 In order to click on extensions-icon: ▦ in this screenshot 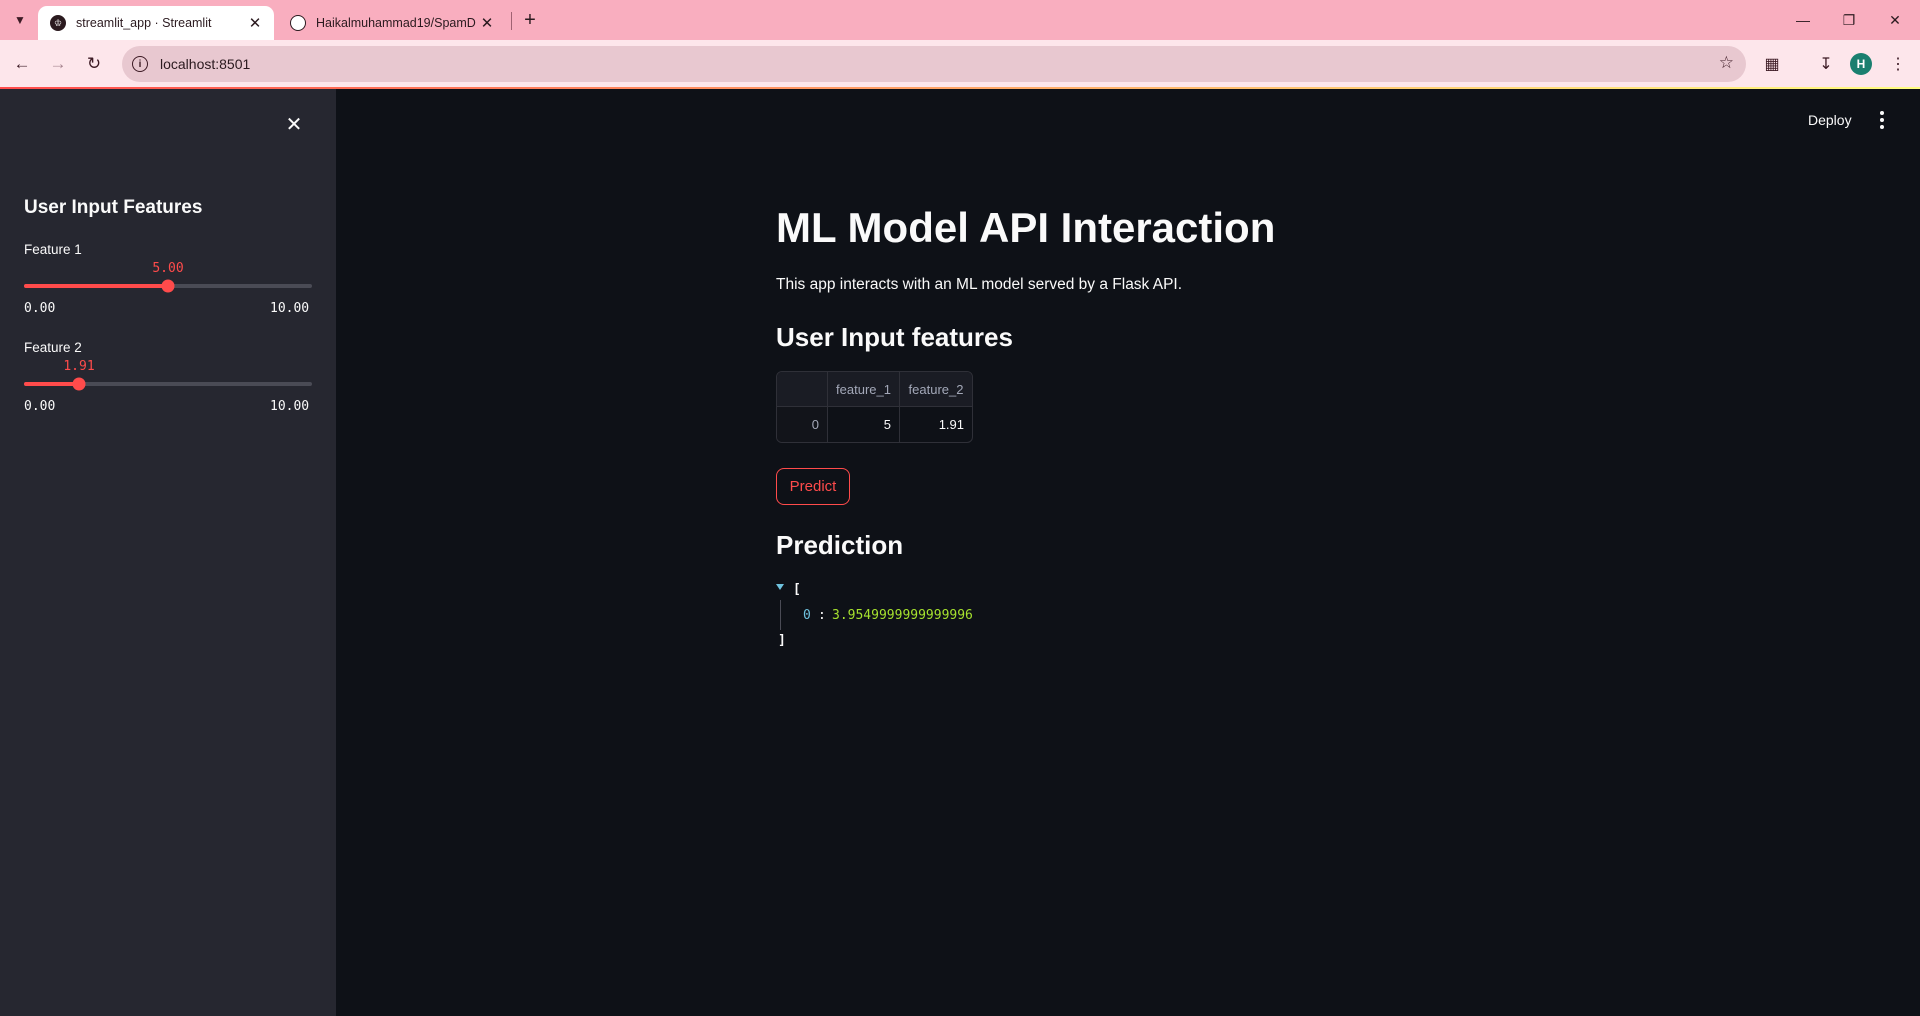, I will do `click(1772, 64)`.